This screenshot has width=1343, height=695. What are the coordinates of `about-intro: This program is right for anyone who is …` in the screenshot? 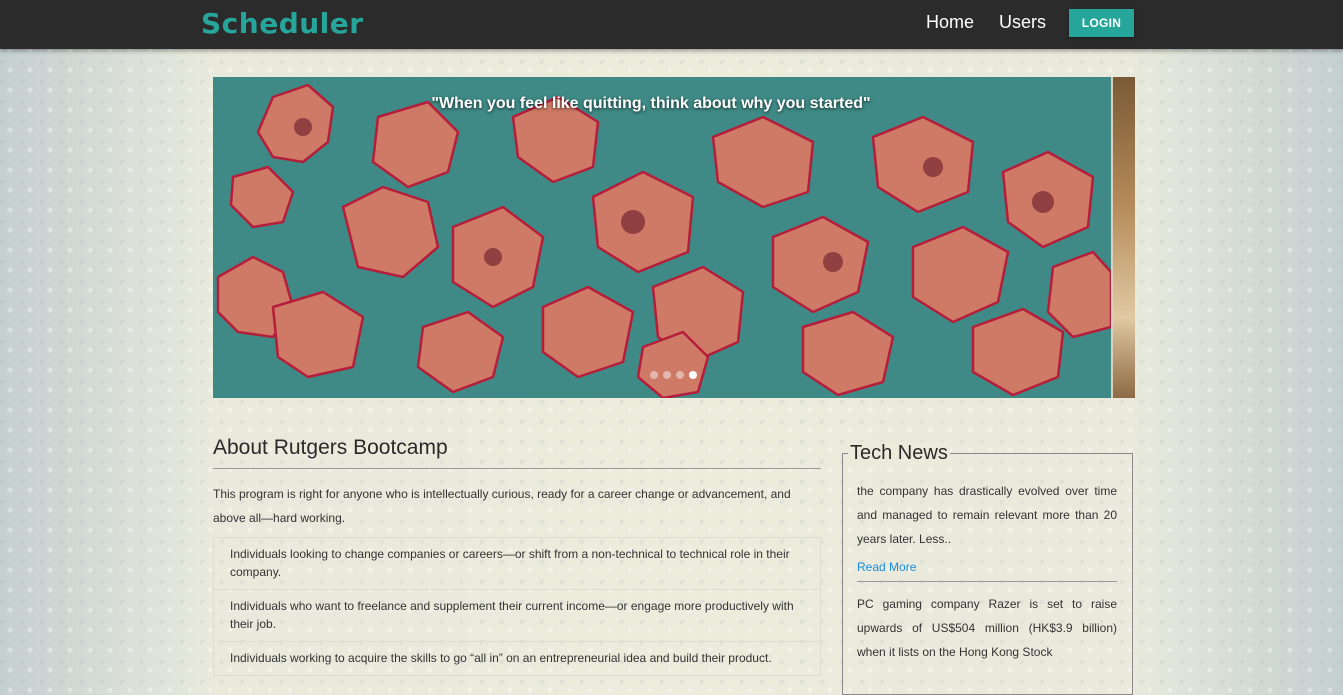 It's located at (502, 506).